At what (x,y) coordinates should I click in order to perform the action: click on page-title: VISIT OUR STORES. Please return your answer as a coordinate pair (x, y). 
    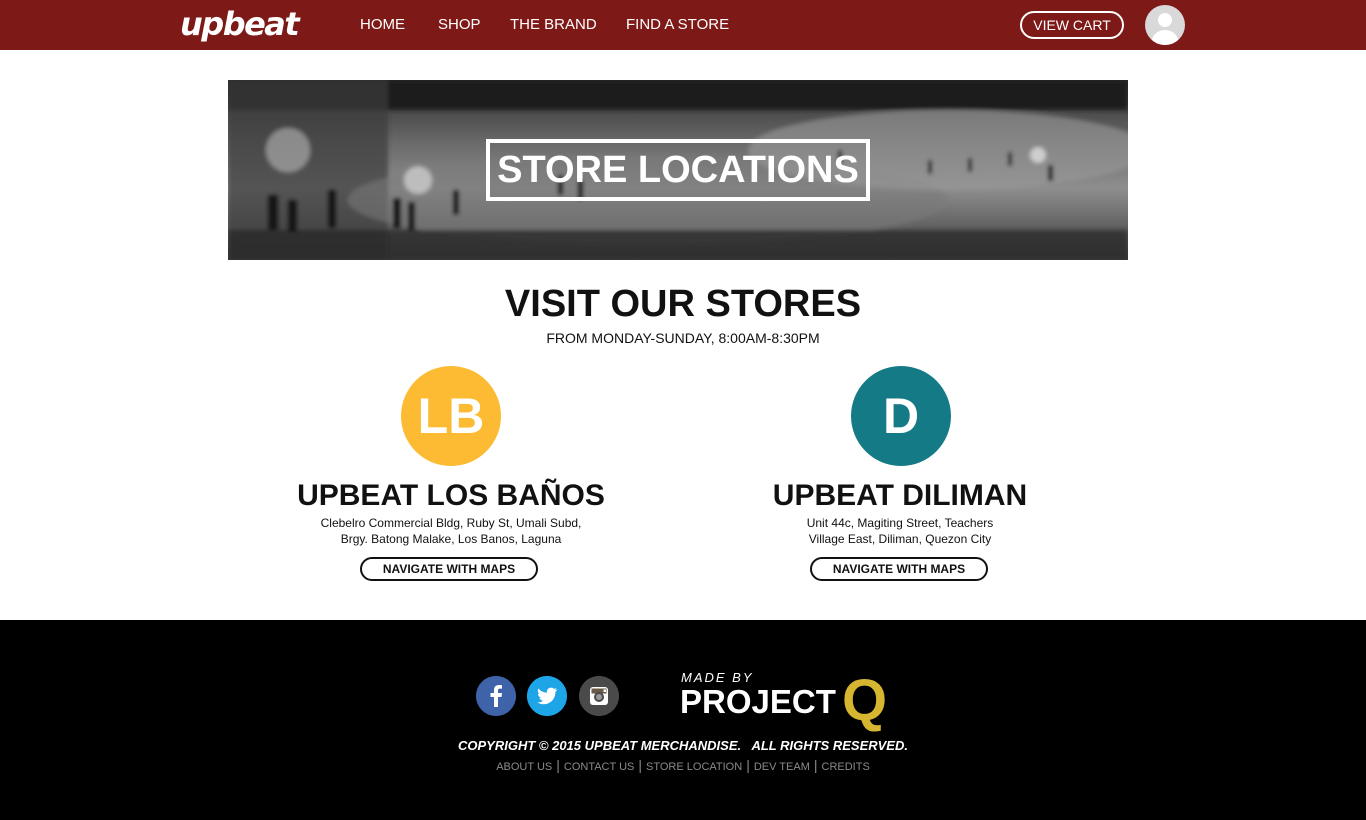
    Looking at the image, I should click on (683, 304).